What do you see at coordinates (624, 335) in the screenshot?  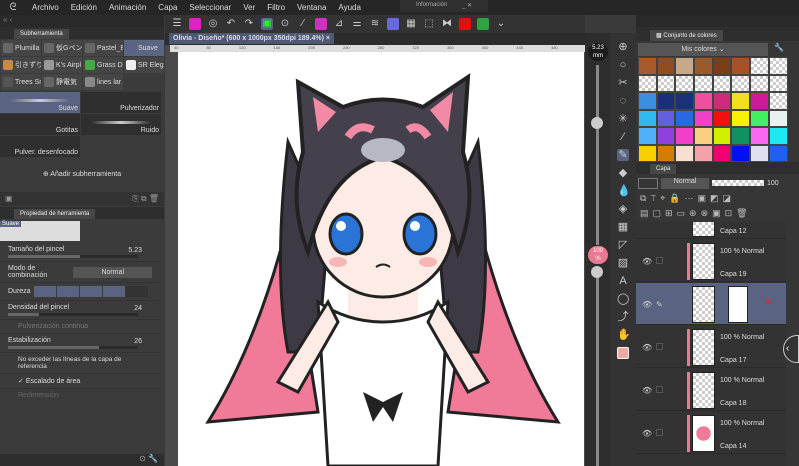 I see `hand-icon: ✋` at bounding box center [624, 335].